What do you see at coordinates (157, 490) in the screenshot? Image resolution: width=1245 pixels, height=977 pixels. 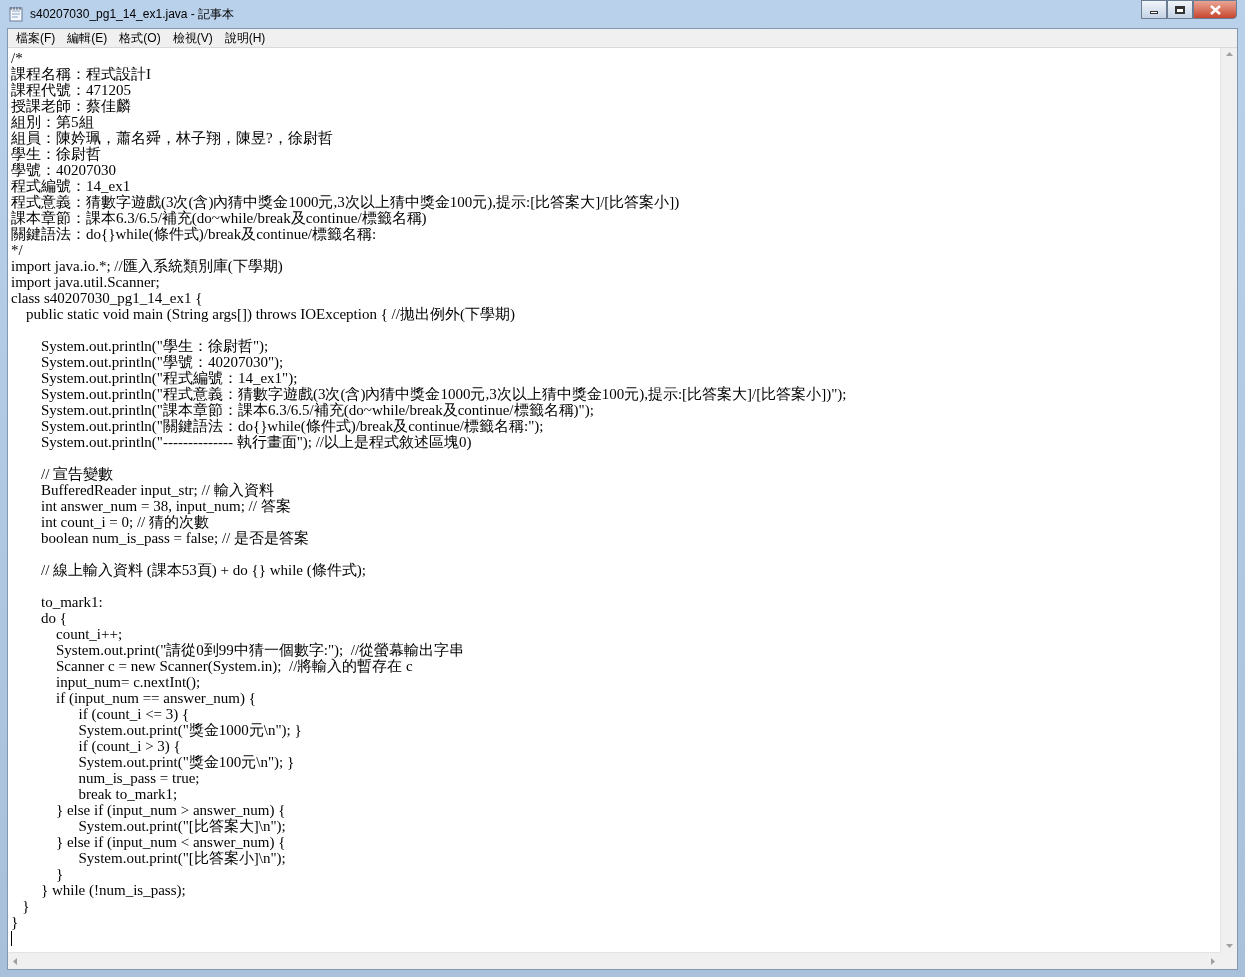 I see `code-line: BufferedReader input_str; // 輸入資料` at bounding box center [157, 490].